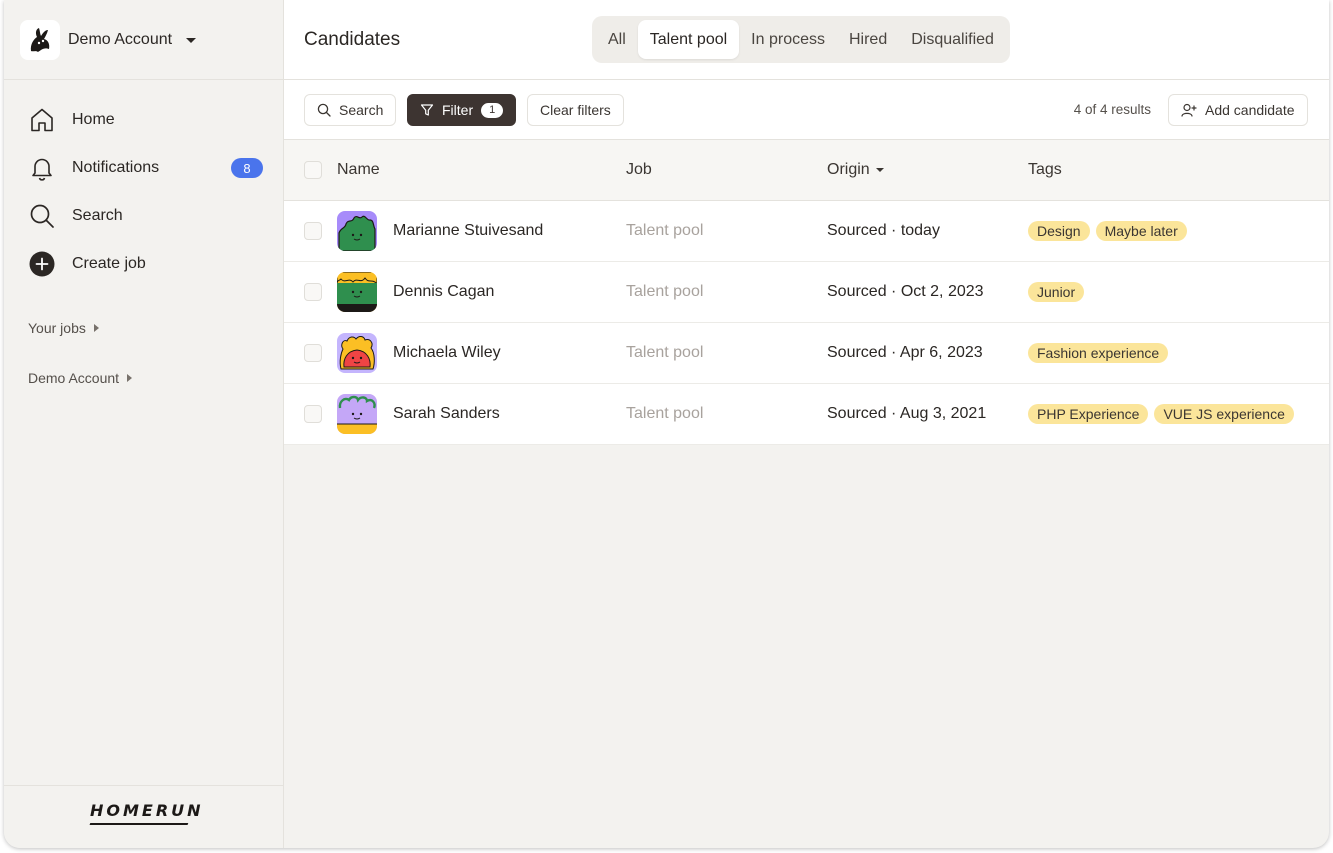 The image size is (1333, 853). I want to click on origin-cell: Sourced · Apr 6, 2023, so click(905, 352).